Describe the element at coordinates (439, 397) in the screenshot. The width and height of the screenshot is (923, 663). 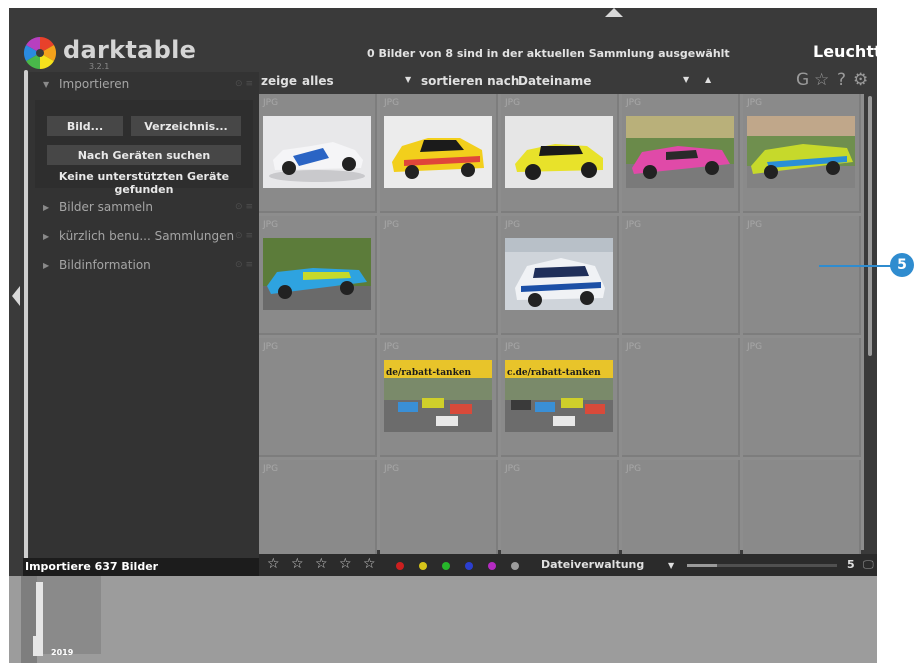
I see `thumbnail-cell: JPG de/rabatt-tanken` at that location.